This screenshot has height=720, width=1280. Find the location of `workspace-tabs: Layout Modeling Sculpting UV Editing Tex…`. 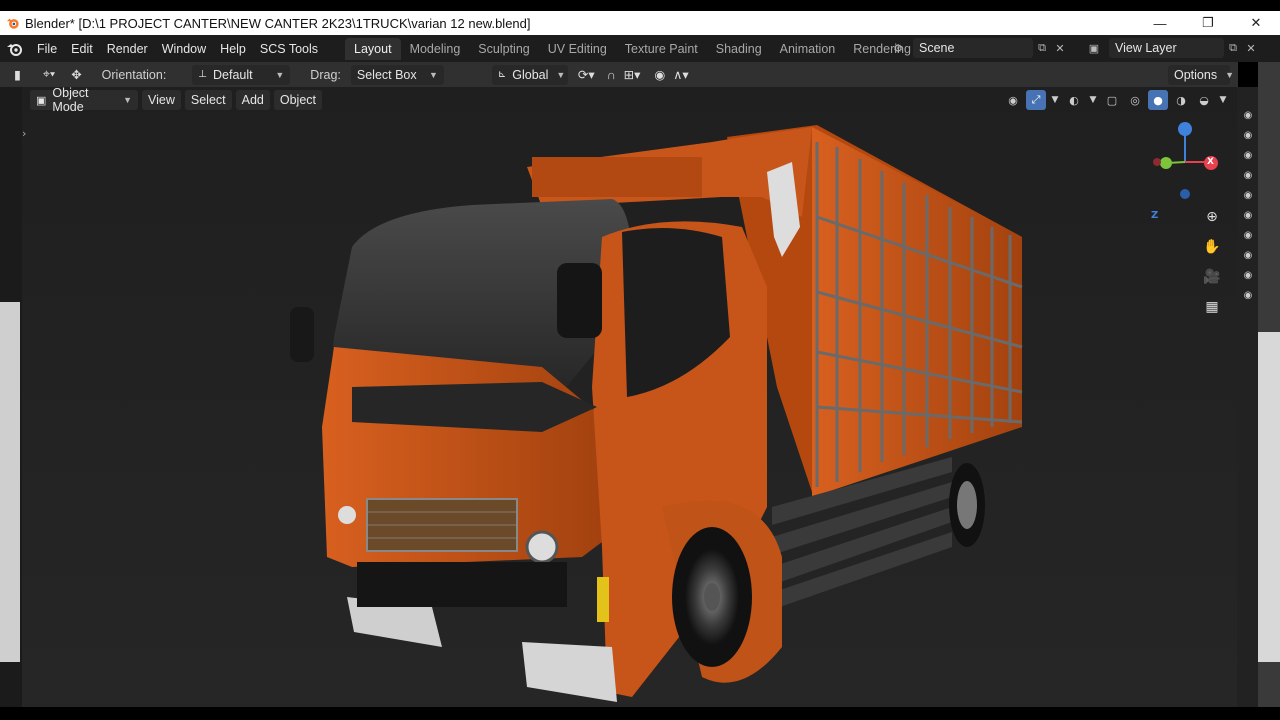

workspace-tabs: Layout Modeling Sculpting UV Editing Tex… is located at coordinates (632, 48).